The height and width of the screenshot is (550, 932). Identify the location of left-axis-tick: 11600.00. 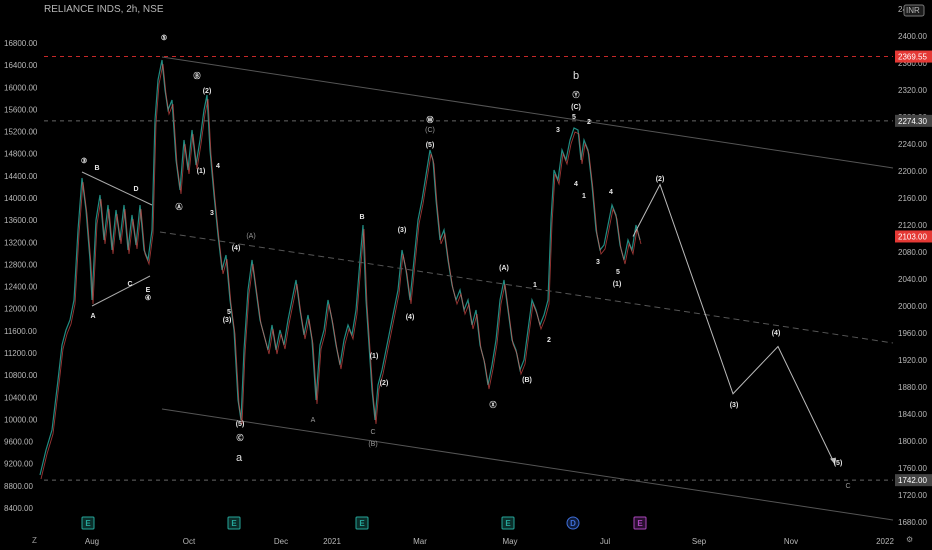
(20, 331).